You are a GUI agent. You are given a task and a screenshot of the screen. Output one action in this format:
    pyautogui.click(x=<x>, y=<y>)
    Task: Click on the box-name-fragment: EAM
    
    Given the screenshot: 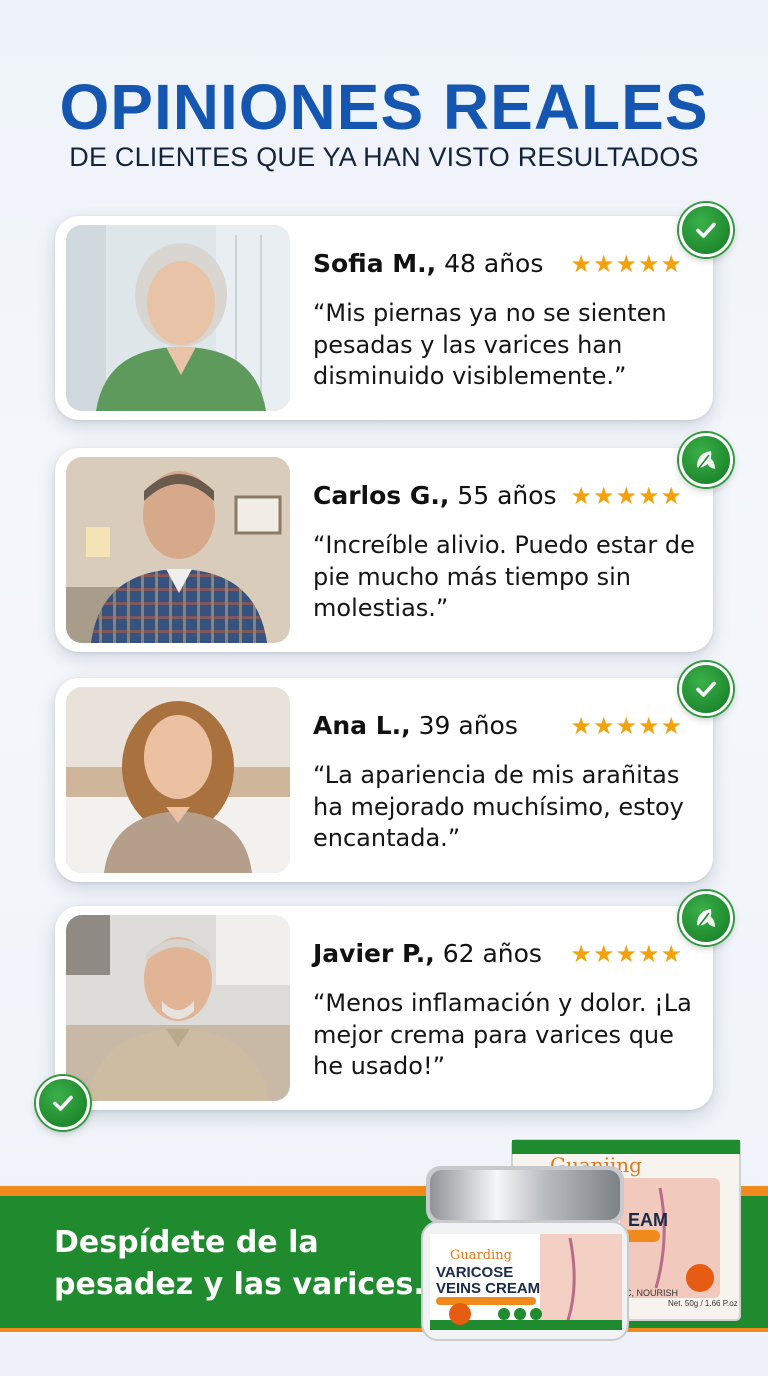 What is the action you would take?
    pyautogui.click(x=648, y=1220)
    